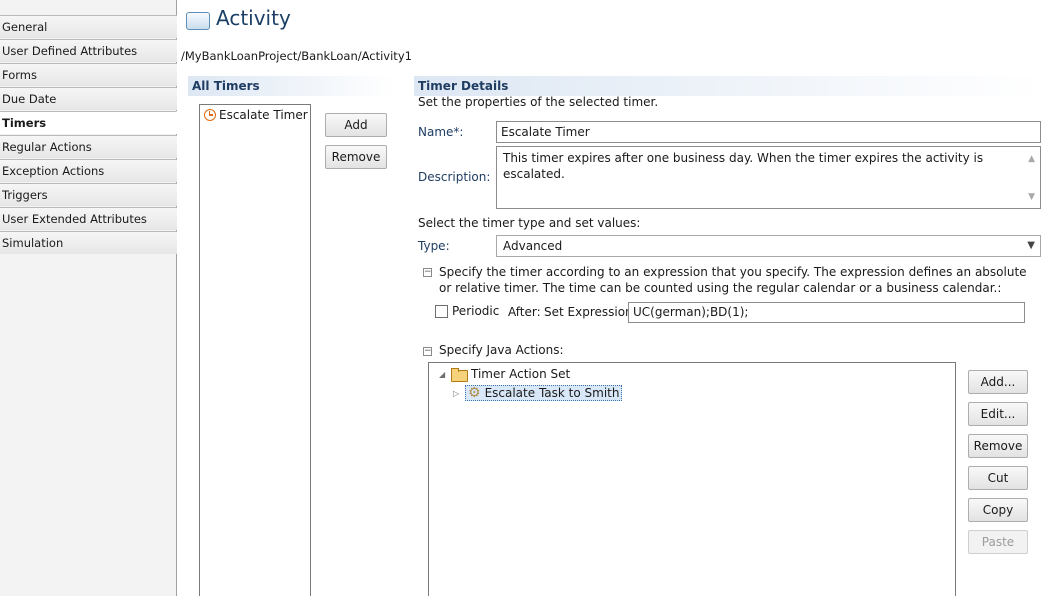 The height and width of the screenshot is (596, 1044). Describe the element at coordinates (291, 86) in the screenshot. I see `all-timers-header: All Timers` at that location.